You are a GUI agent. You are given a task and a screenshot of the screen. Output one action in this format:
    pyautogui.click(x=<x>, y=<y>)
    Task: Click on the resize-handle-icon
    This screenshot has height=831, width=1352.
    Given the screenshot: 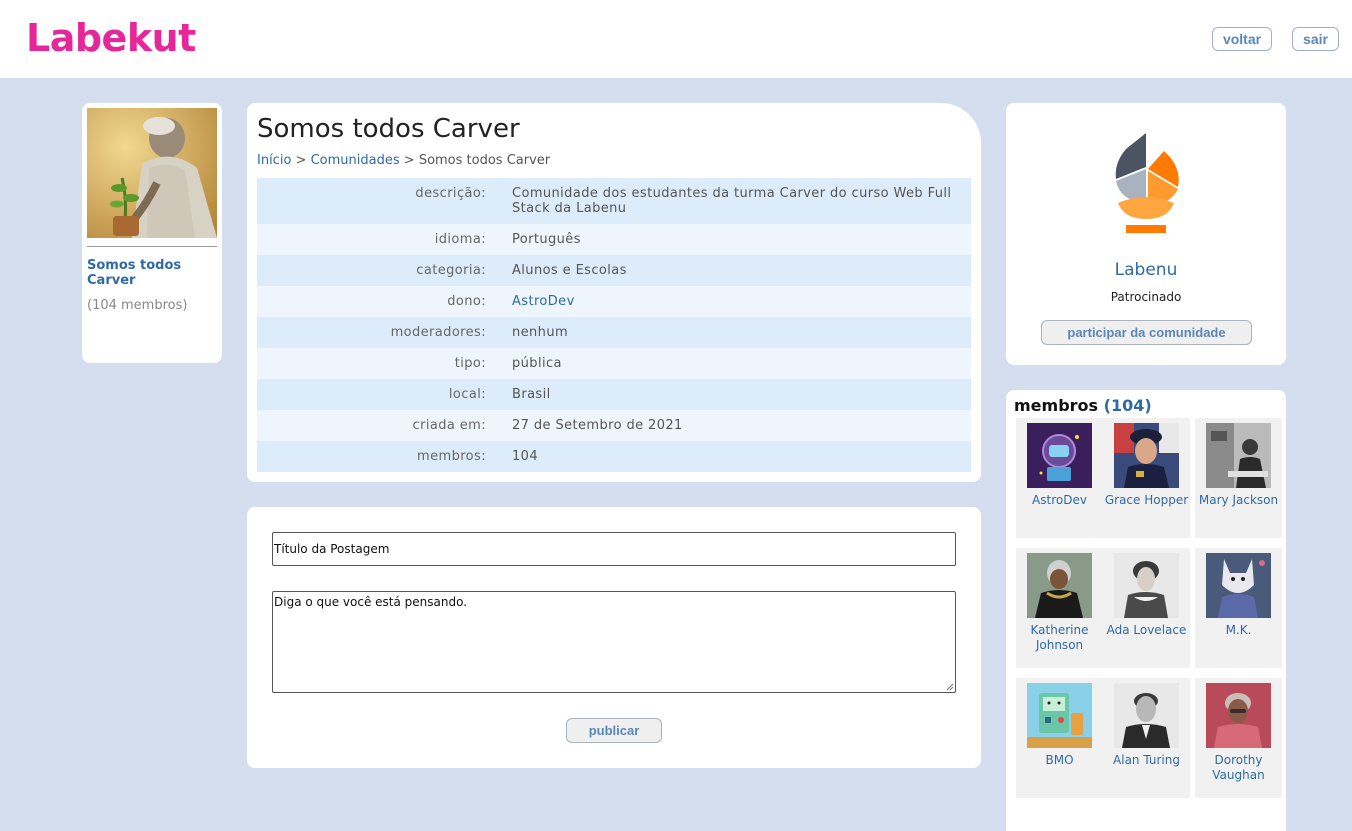 What is the action you would take?
    pyautogui.click(x=950, y=687)
    